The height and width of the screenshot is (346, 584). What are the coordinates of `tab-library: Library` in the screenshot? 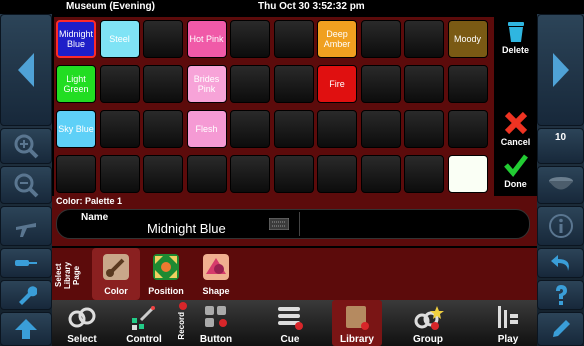 It's located at (357, 323).